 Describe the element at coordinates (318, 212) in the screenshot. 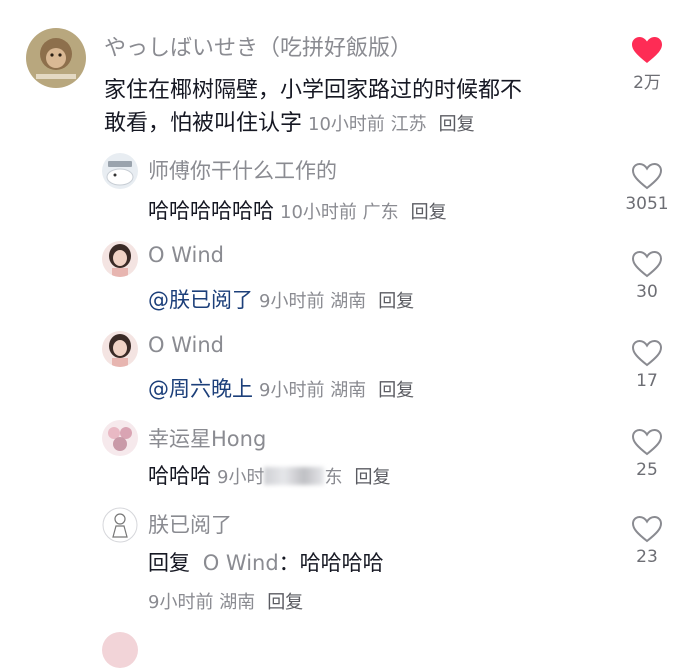

I see `reply-time: 10小时前` at that location.